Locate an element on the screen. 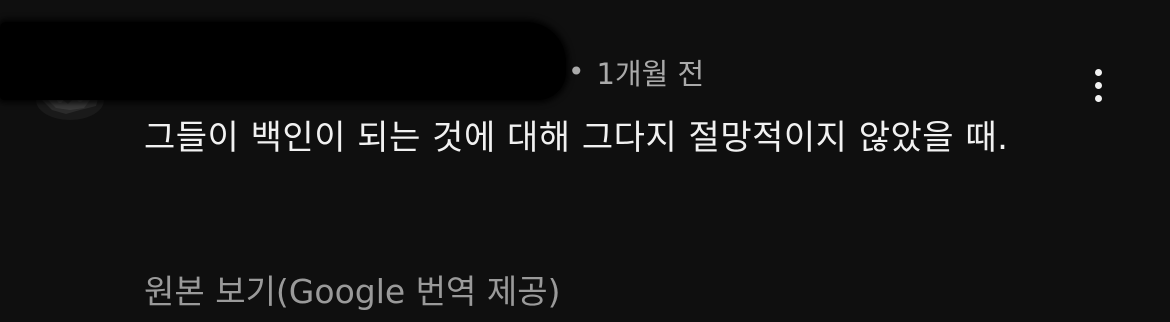  comment-text: 그들이 백인이 되는 것에 대해 그다지 절망적이지 않았을 때. is located at coordinates (576, 138).